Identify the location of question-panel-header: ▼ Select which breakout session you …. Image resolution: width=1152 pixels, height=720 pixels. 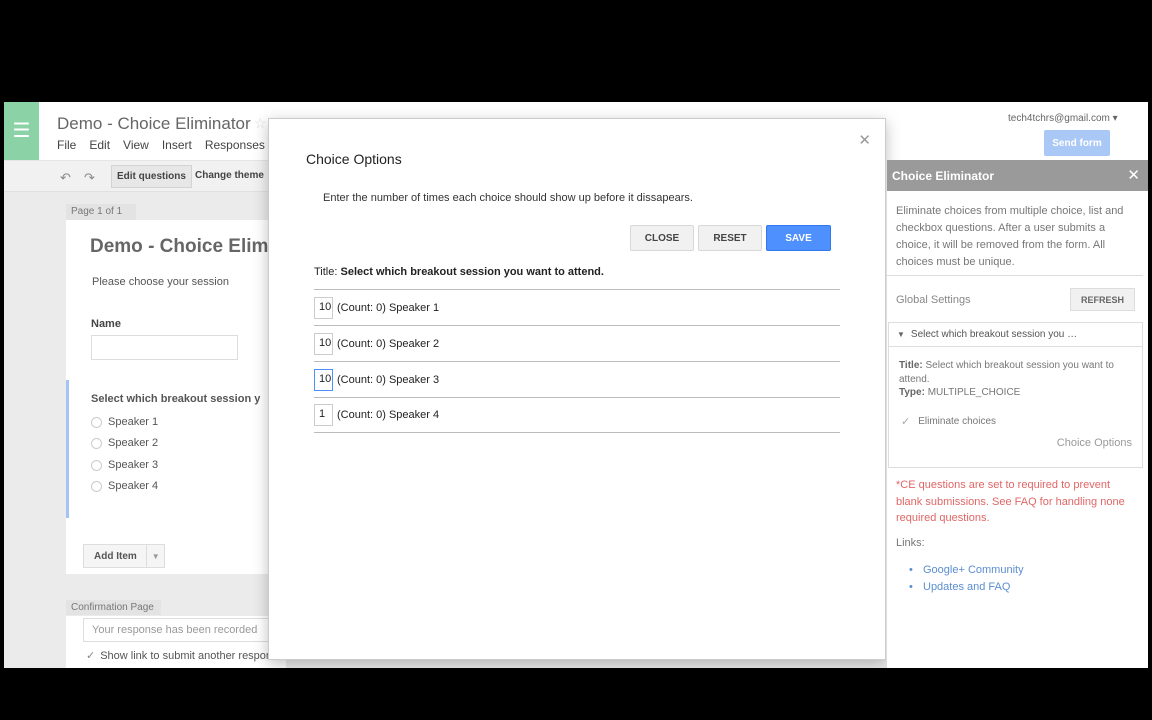
(1015, 335).